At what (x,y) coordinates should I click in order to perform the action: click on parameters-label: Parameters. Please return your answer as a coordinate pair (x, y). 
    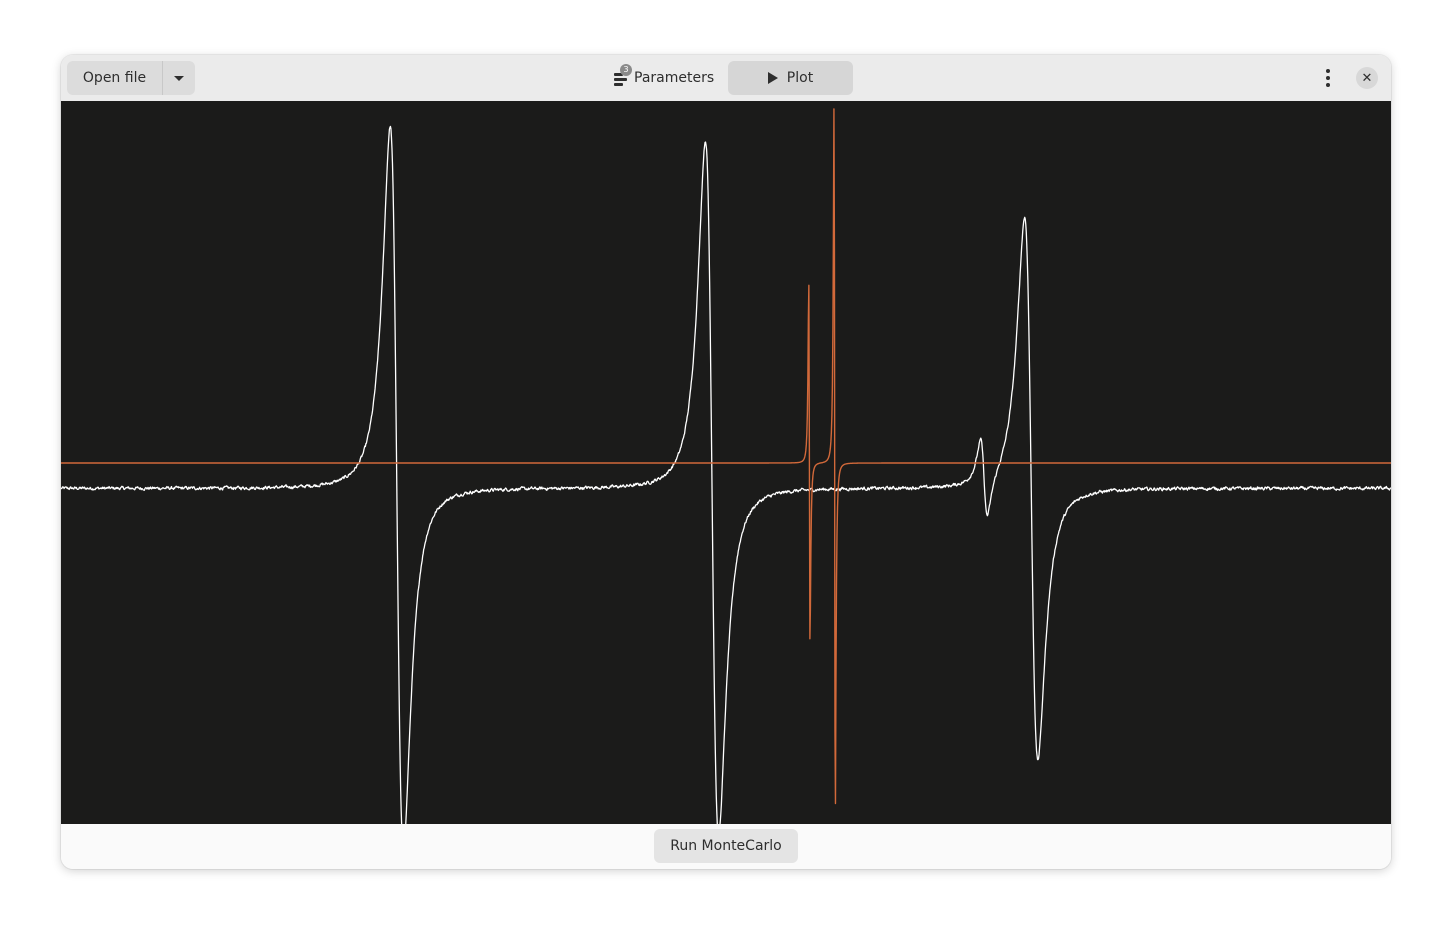
    Looking at the image, I should click on (674, 78).